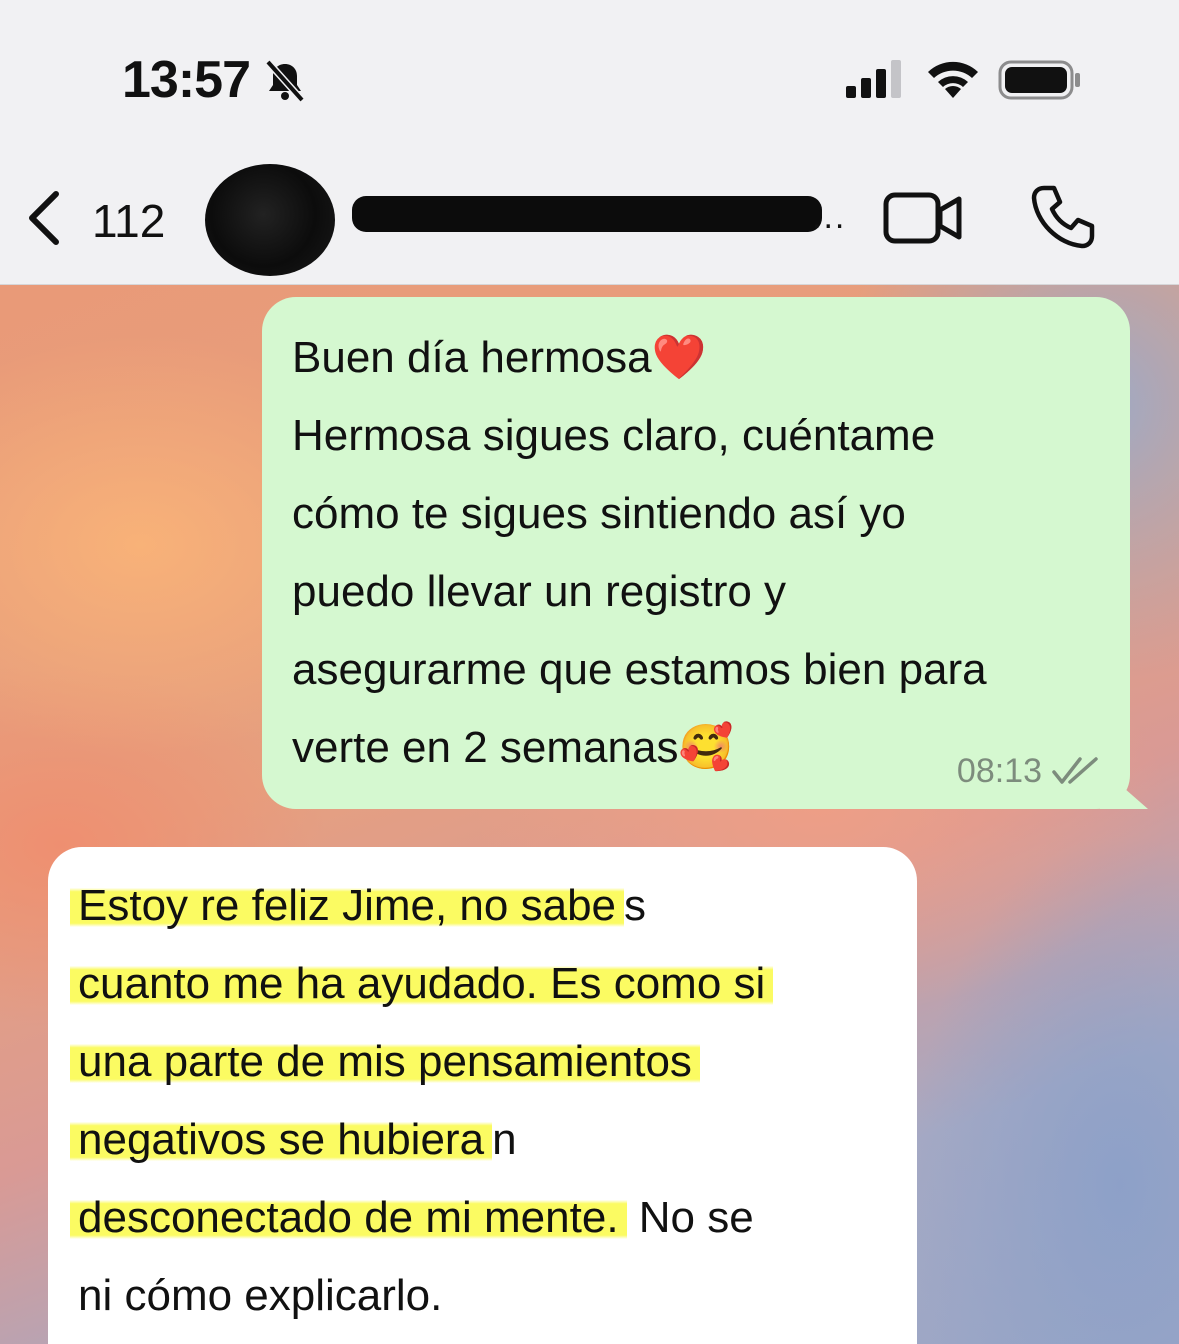 This screenshot has height=1344, width=1179. What do you see at coordinates (482, 1296) in the screenshot?
I see `message-line: ni cómo explicarlo.` at bounding box center [482, 1296].